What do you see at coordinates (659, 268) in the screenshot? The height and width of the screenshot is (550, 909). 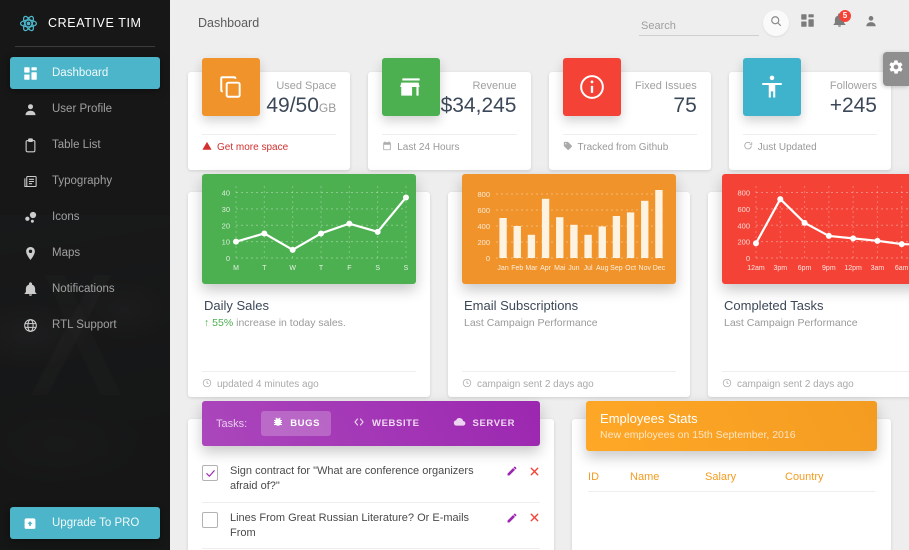 I see `svg-text: Dec` at bounding box center [659, 268].